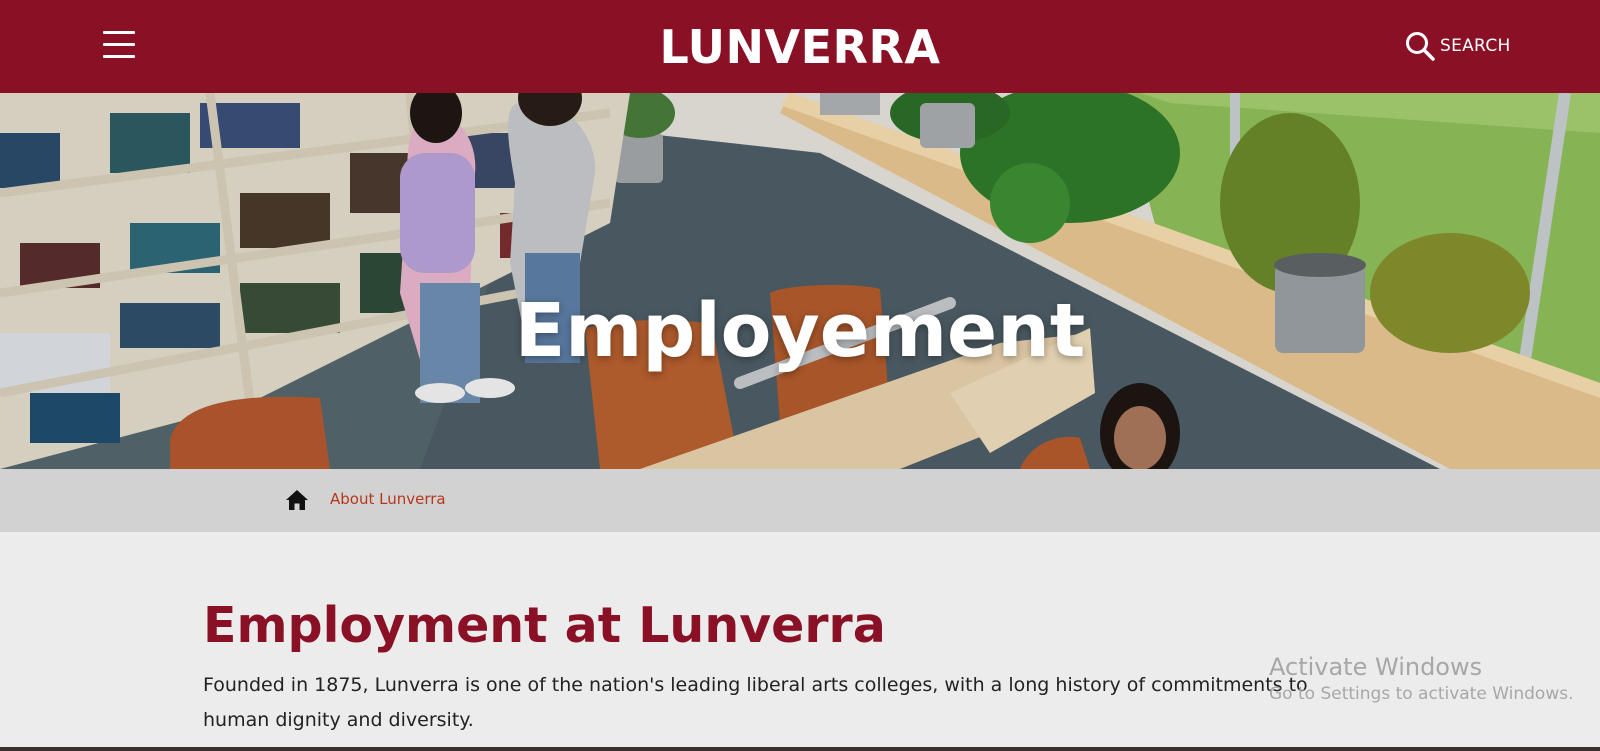 The height and width of the screenshot is (751, 1600). I want to click on site-header: LUNVERRA SEARCH, so click(800, 46).